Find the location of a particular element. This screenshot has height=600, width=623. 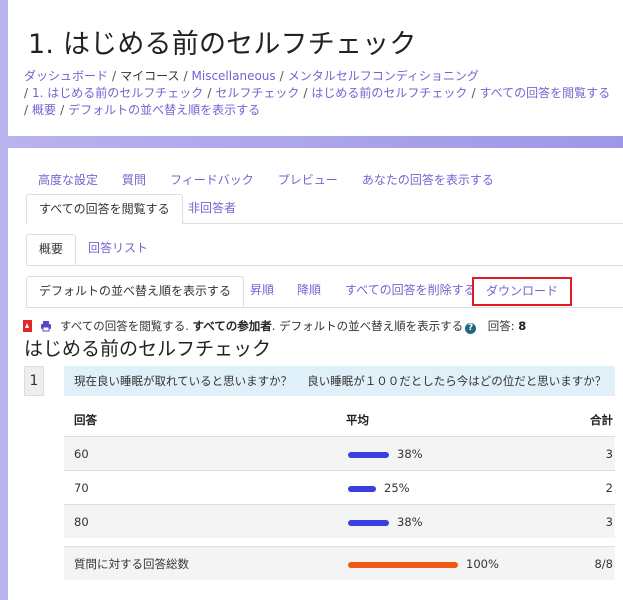

total-row: 質問に対する回答総数 100% 8/8 is located at coordinates (339, 563).